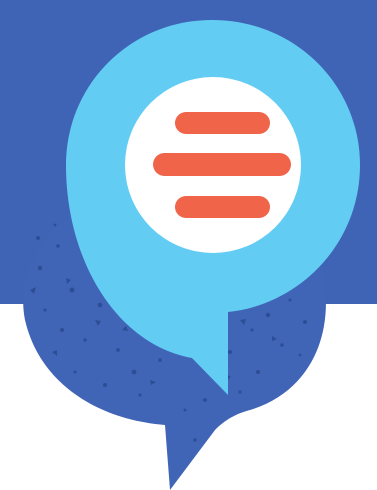 Image resolution: width=377 pixels, height=490 pixels. Describe the element at coordinates (222, 207) in the screenshot. I see `menu-bar-bottom` at that location.